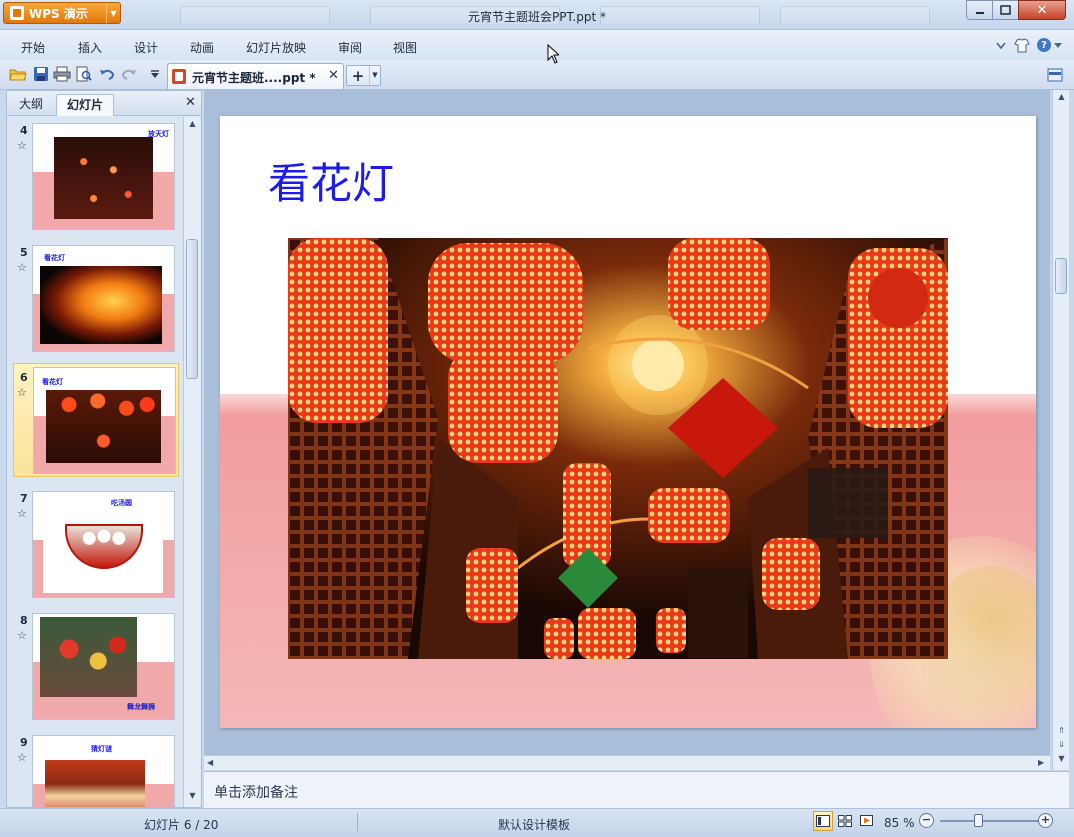 The width and height of the screenshot is (1074, 837). Describe the element at coordinates (1045, 820) in the screenshot. I see `zoom-in-icon: +` at that location.